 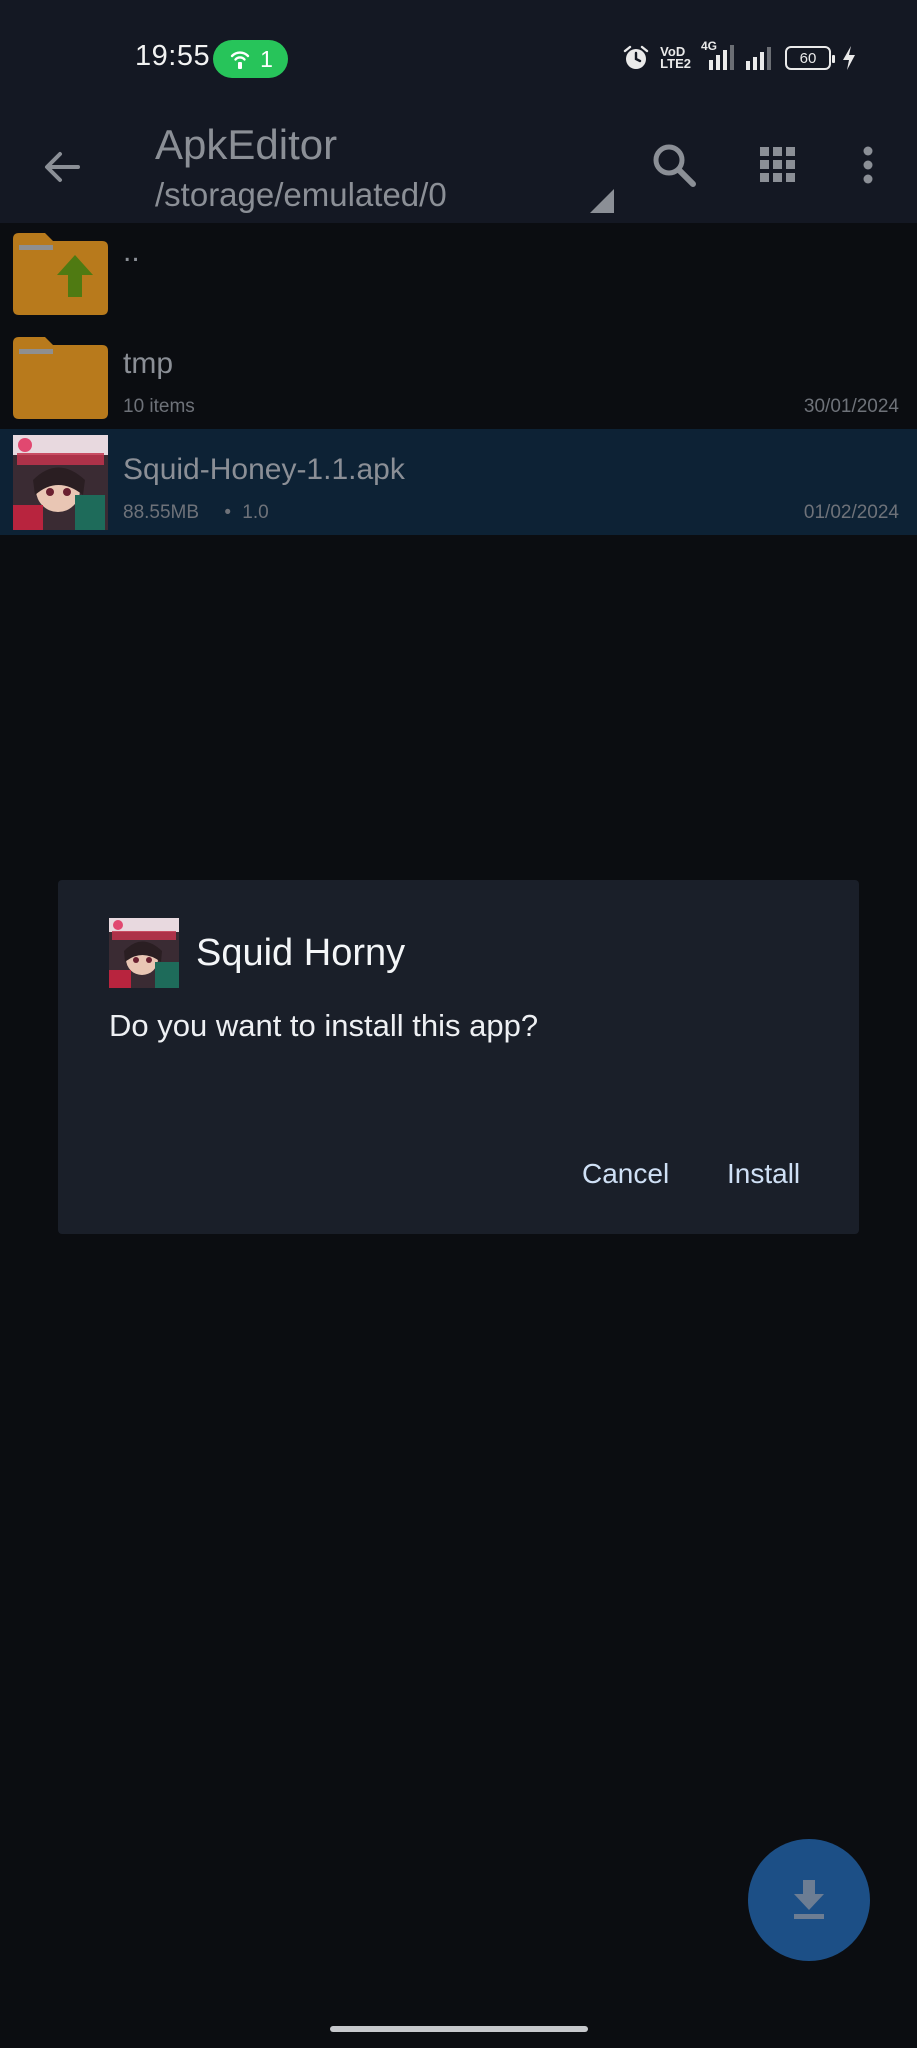 I want to click on status-time: 19:55, so click(x=173, y=56).